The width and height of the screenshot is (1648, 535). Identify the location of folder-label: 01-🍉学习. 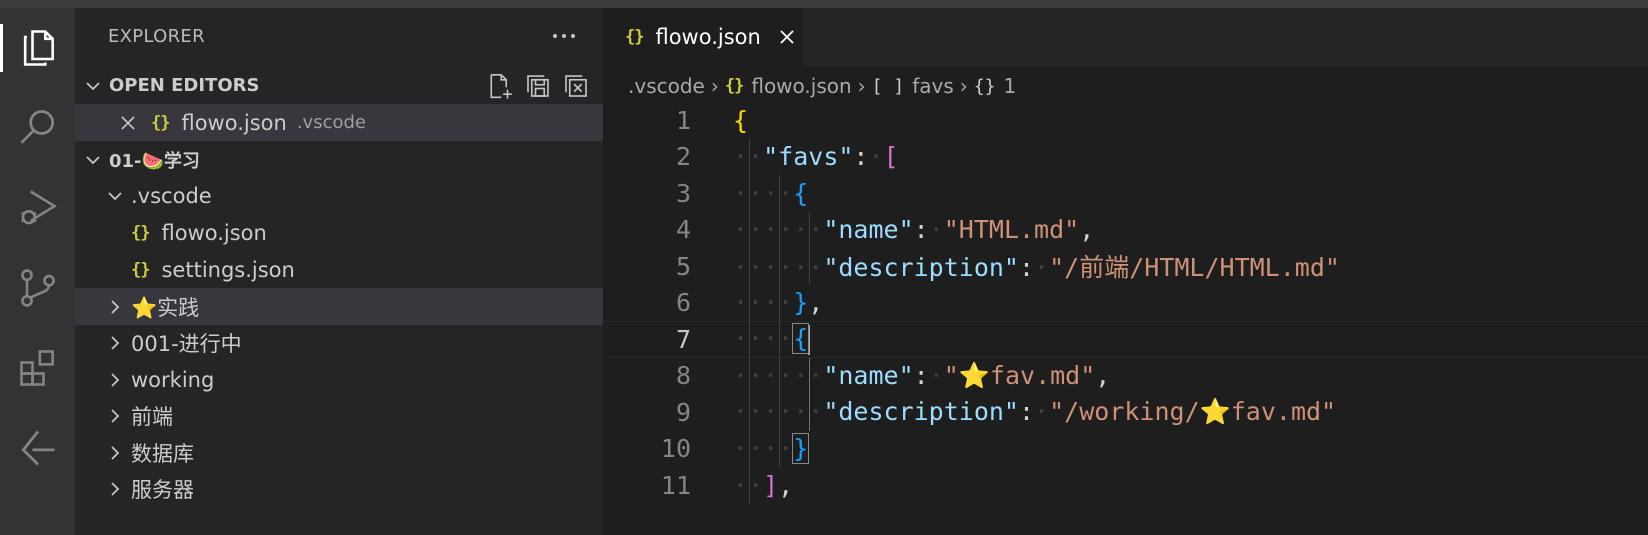
(154, 161).